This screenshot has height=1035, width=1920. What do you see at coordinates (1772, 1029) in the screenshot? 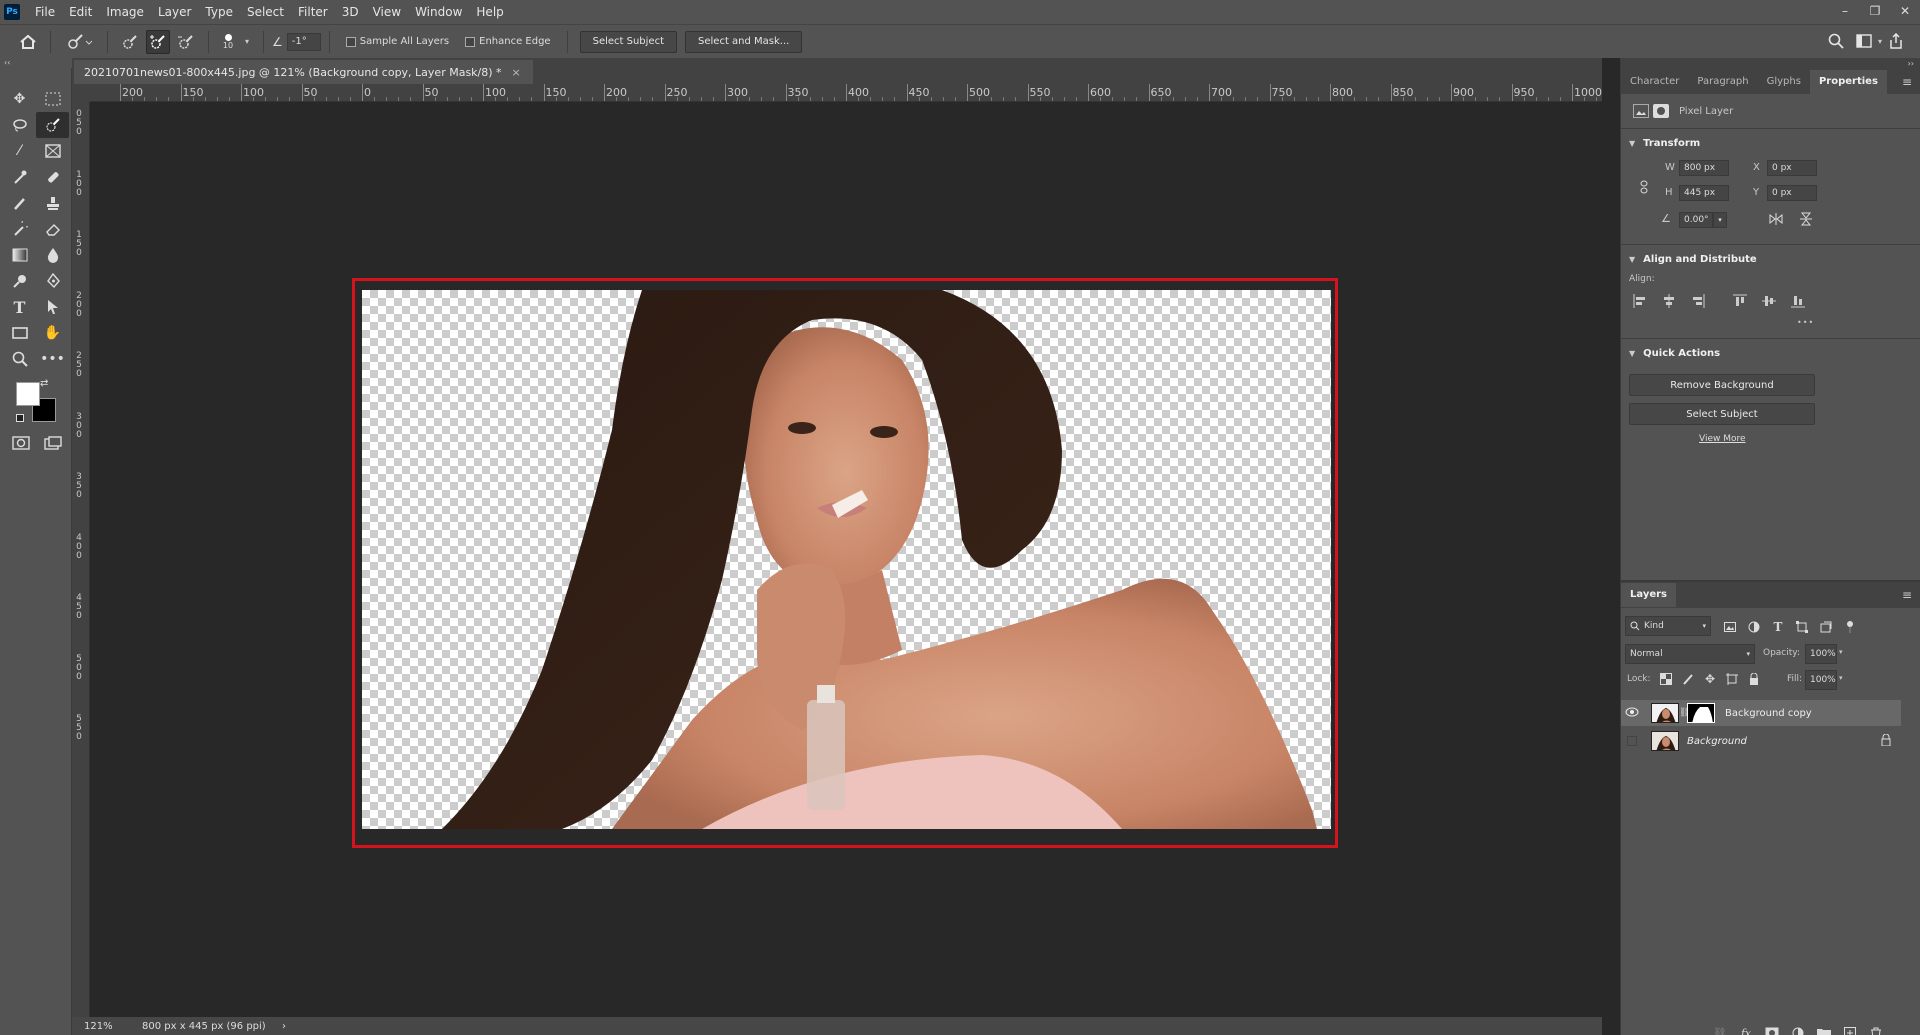
I see `add-mask-icon` at bounding box center [1772, 1029].